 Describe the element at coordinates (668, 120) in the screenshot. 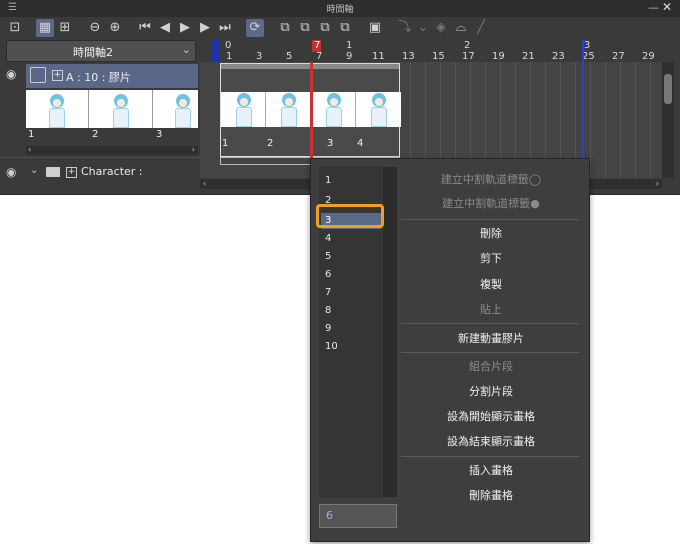

I see `vertical-scrollbar` at that location.